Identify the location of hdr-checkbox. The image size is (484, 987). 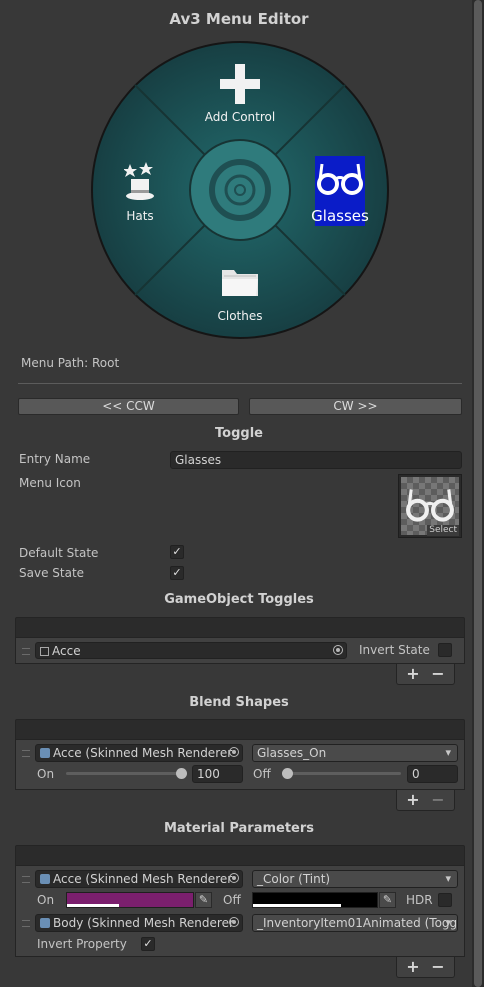
(445, 900).